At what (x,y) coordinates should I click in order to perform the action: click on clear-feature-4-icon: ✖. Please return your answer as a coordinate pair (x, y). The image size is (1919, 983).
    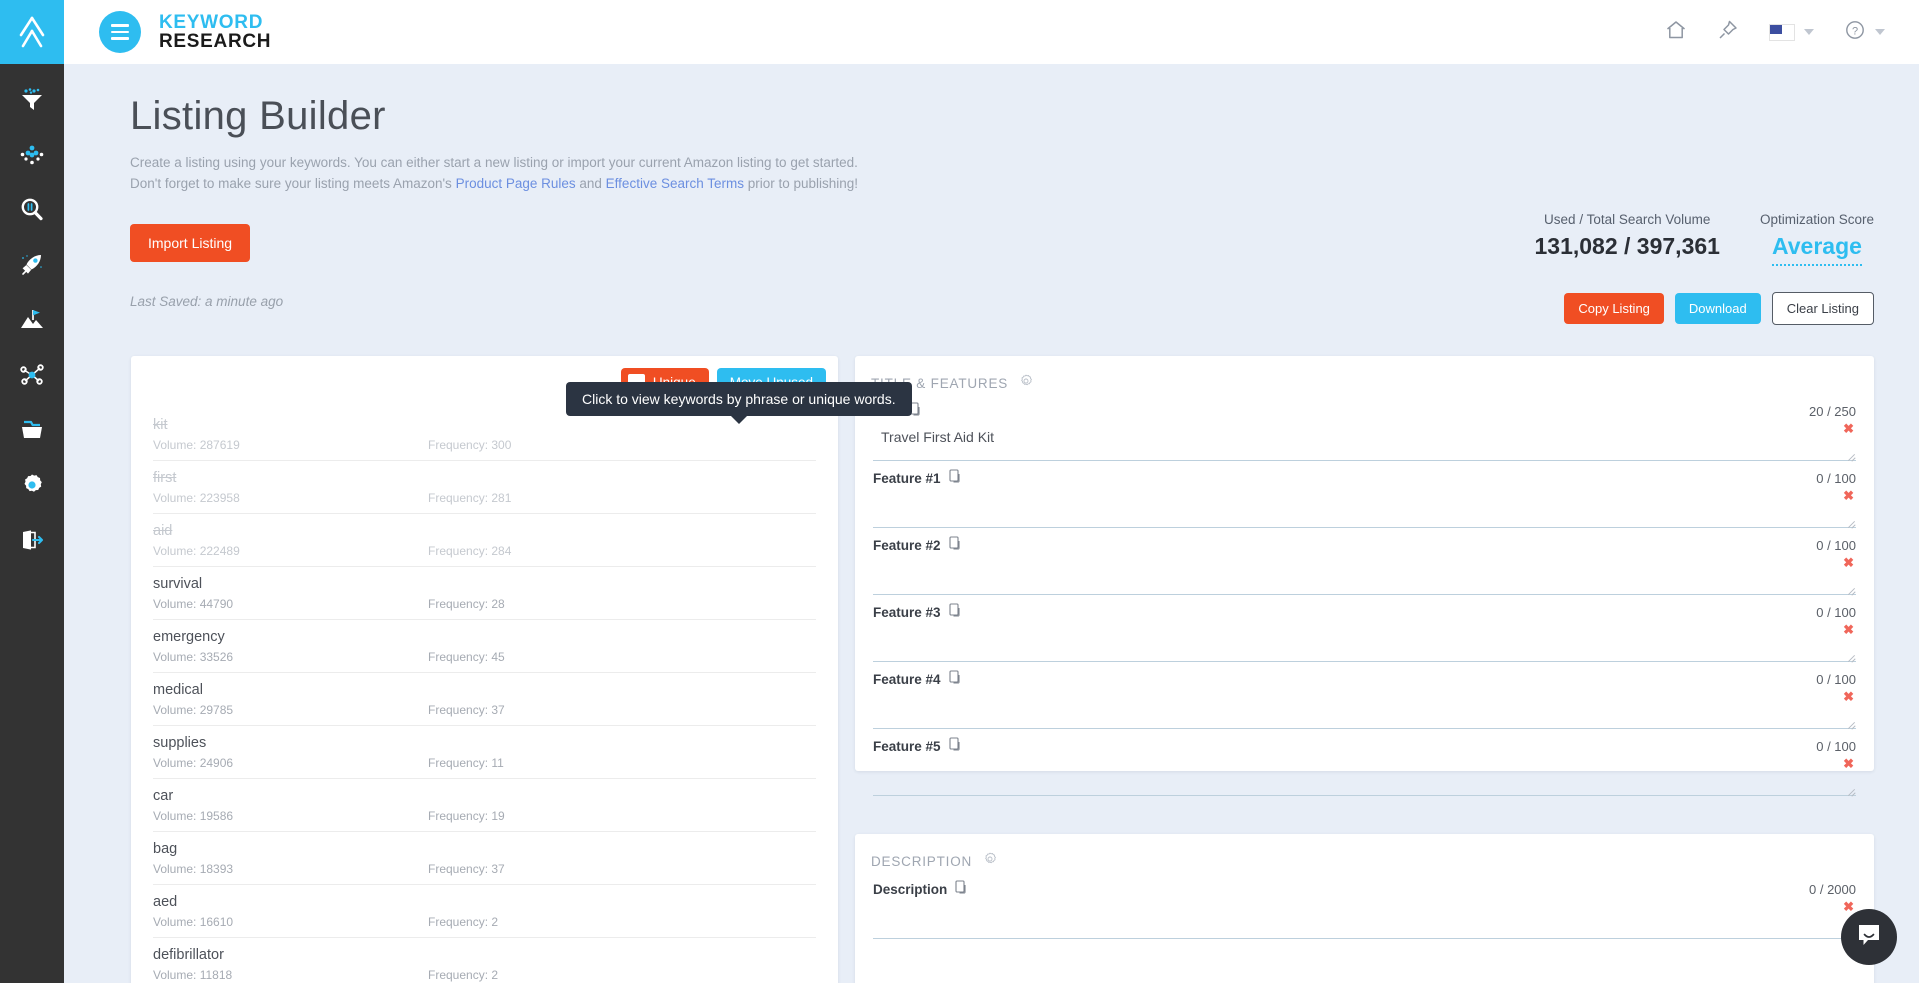
    Looking at the image, I should click on (1848, 696).